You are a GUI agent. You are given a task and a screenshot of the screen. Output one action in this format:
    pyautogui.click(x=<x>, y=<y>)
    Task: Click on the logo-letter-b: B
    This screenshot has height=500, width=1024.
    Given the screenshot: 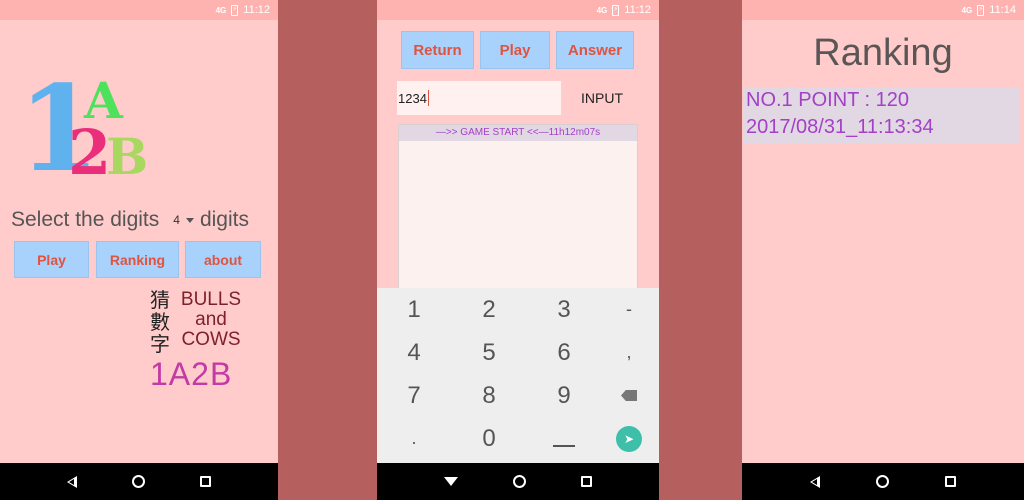 What is the action you would take?
    pyautogui.click(x=127, y=156)
    